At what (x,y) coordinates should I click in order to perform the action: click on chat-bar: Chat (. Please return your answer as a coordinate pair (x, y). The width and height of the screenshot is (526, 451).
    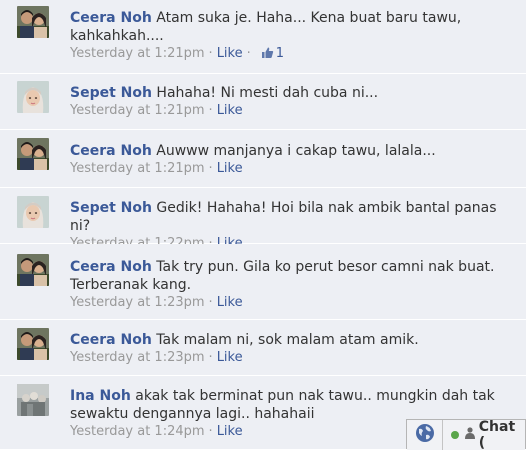
    Looking at the image, I should click on (466, 435).